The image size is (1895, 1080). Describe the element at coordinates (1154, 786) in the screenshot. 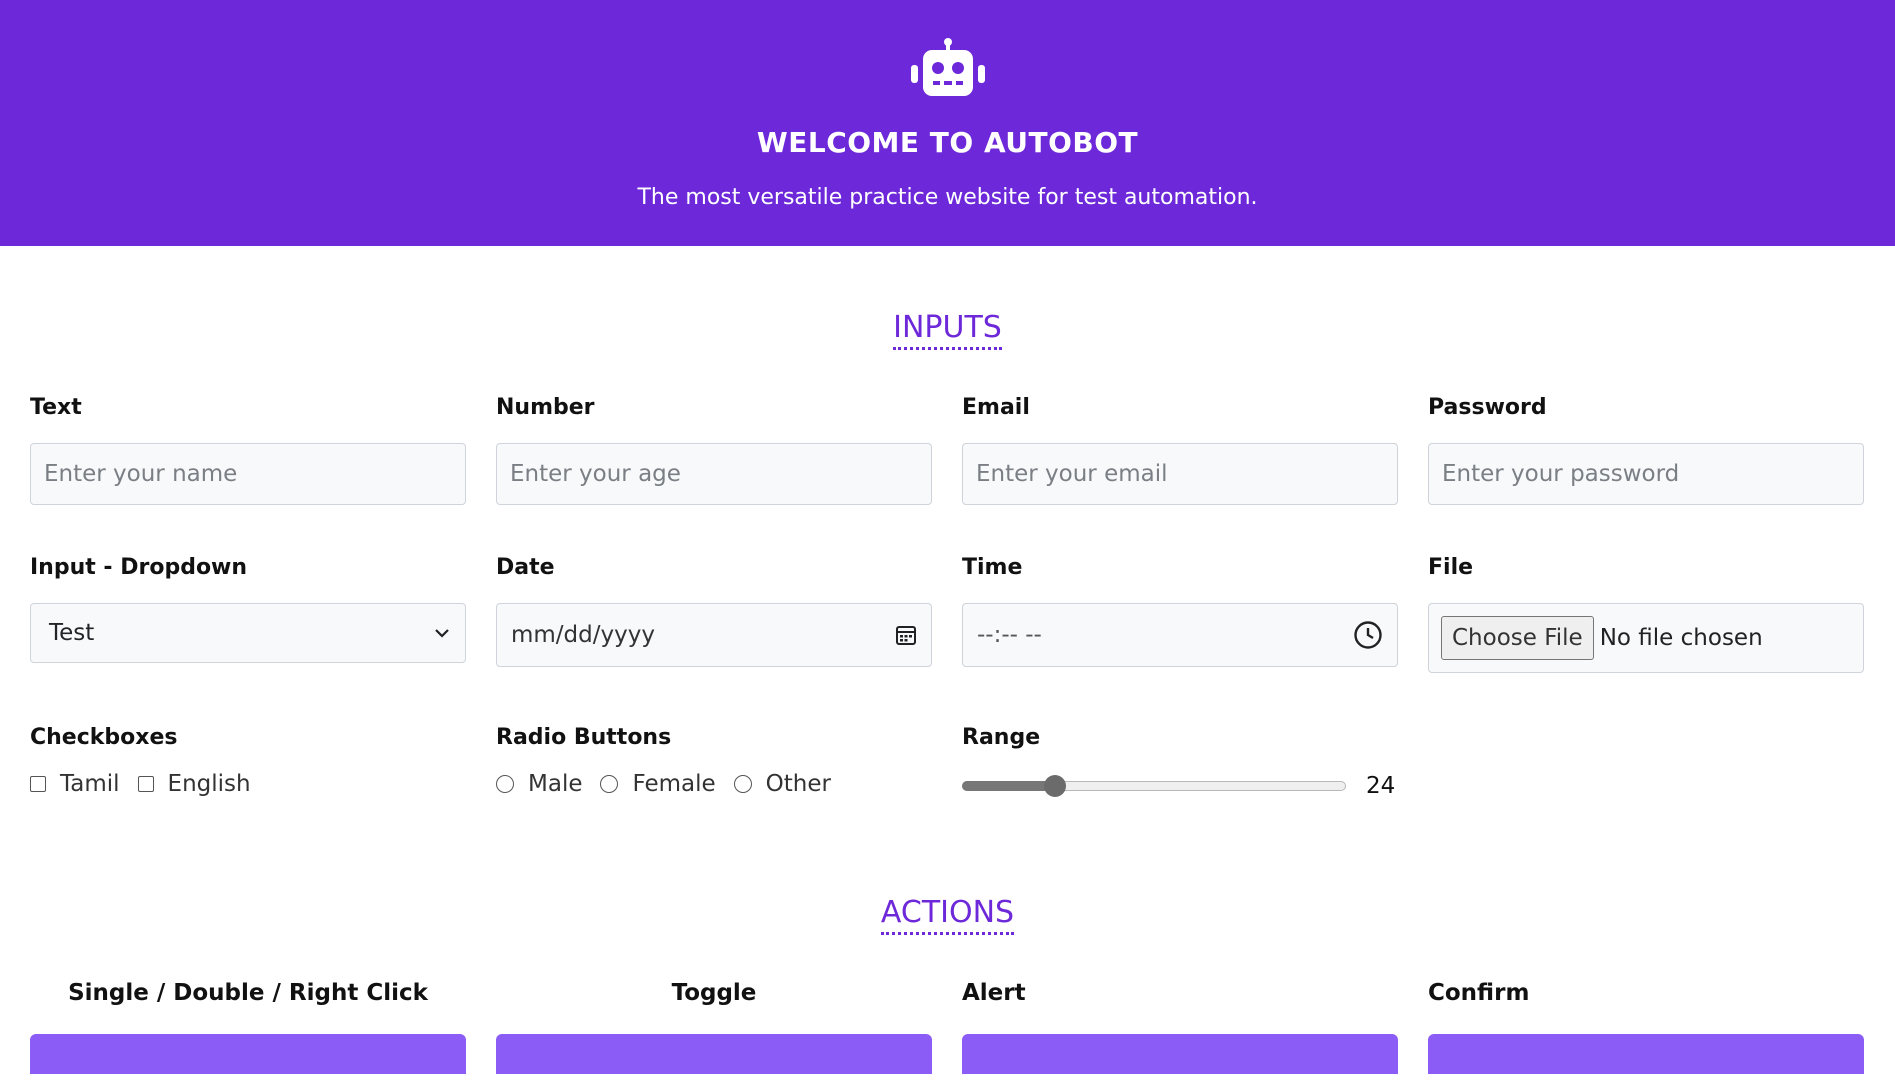

I see `range-slider` at that location.